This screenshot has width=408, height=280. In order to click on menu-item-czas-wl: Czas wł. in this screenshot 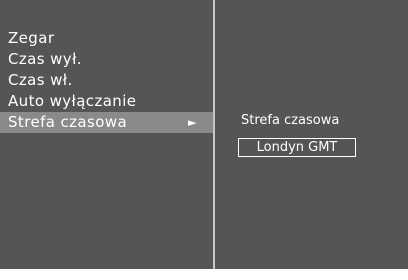, I will do `click(106, 80)`.